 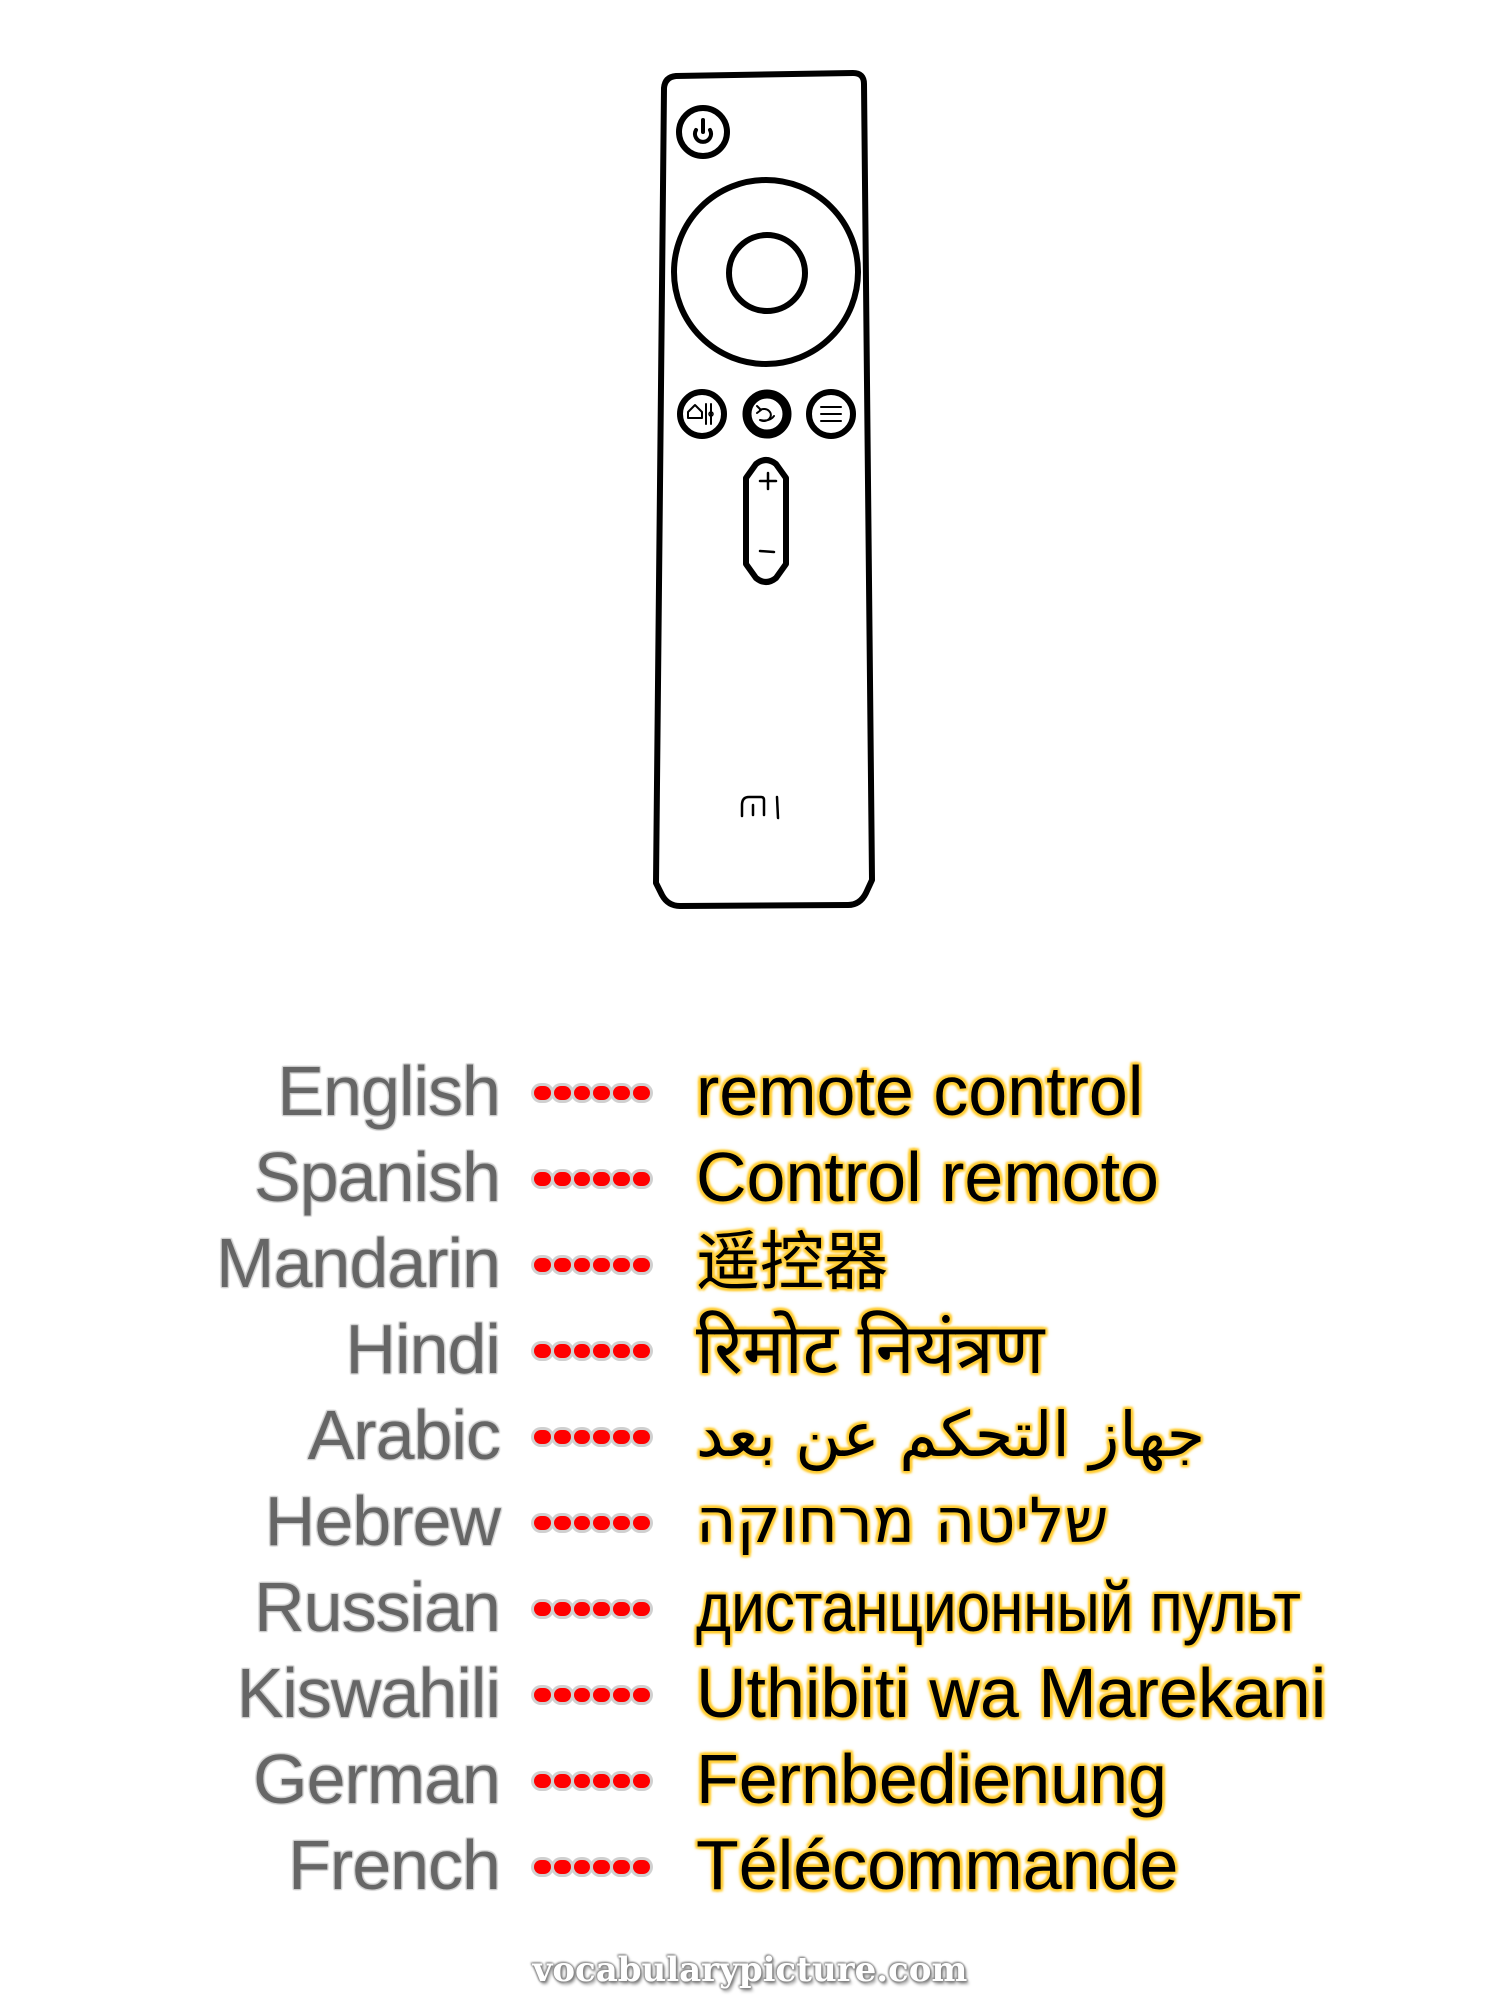 I want to click on remote-body, so click(x=764, y=489).